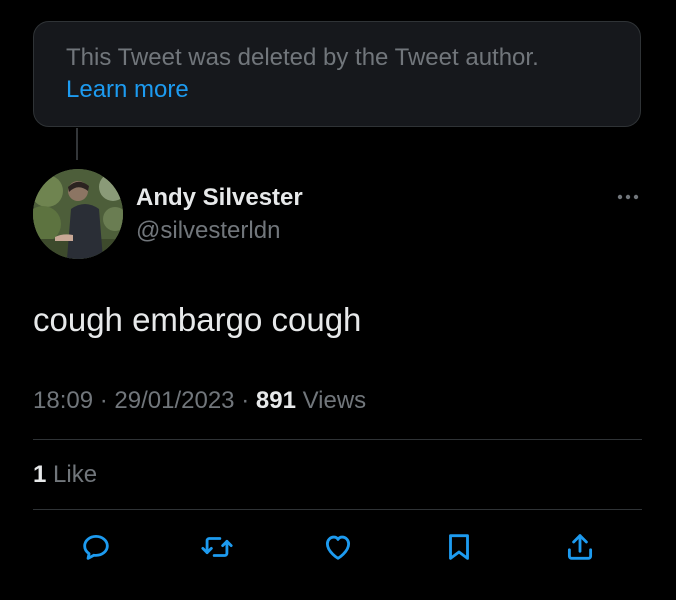 The image size is (676, 600). I want to click on avatar-photo, so click(78, 214).